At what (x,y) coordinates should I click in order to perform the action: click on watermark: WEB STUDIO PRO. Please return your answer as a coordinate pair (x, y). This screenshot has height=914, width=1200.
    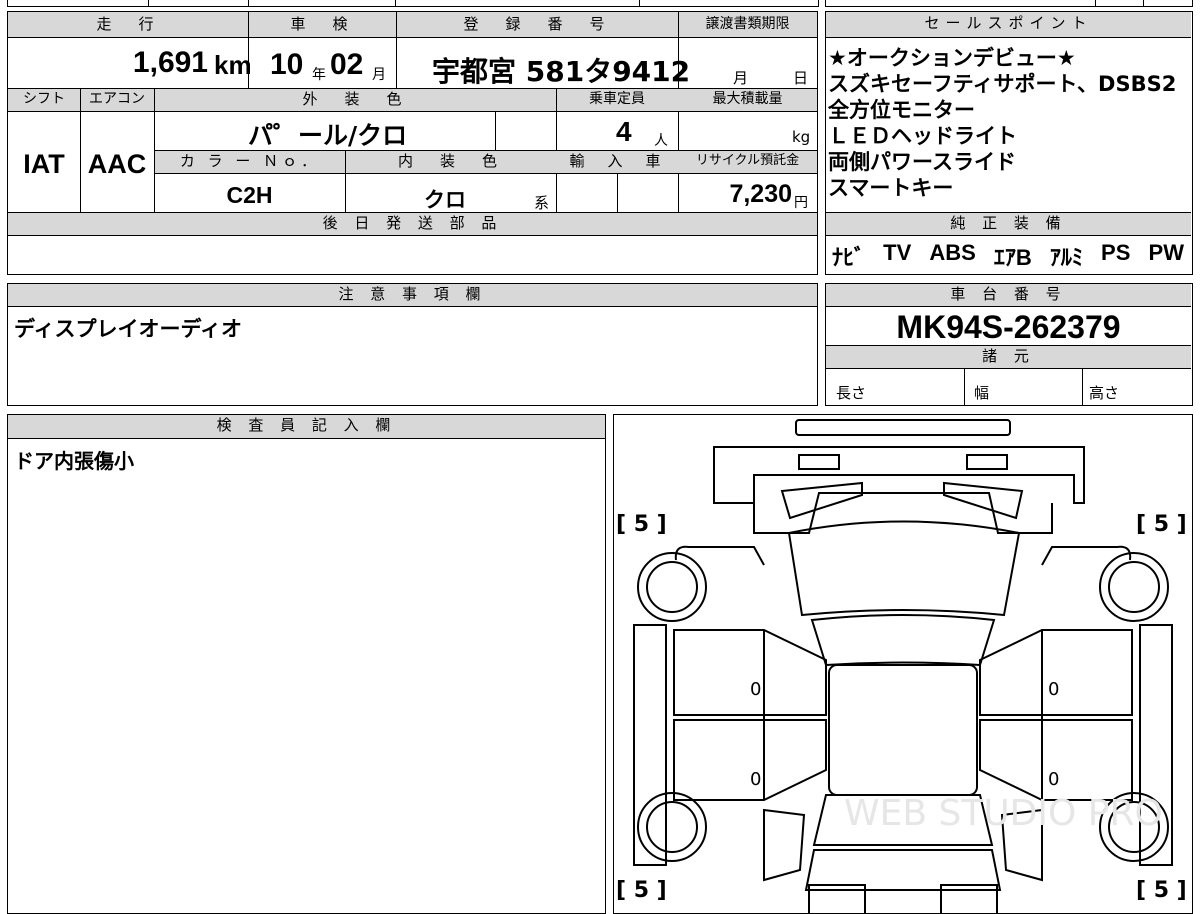
    Looking at the image, I should click on (1003, 813).